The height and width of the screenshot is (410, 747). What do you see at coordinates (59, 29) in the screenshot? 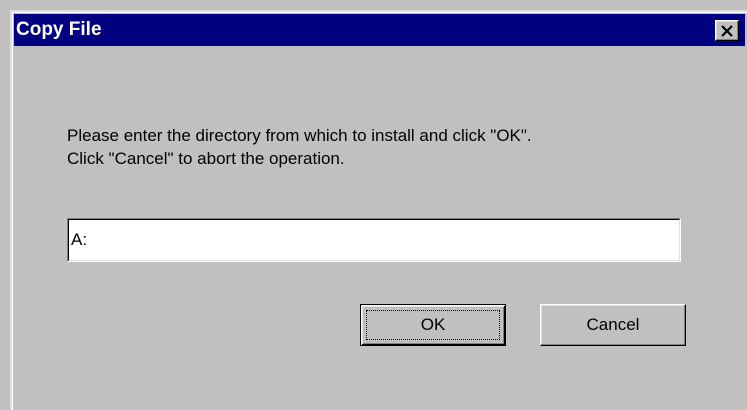
I see `dialog-title: Copy File` at bounding box center [59, 29].